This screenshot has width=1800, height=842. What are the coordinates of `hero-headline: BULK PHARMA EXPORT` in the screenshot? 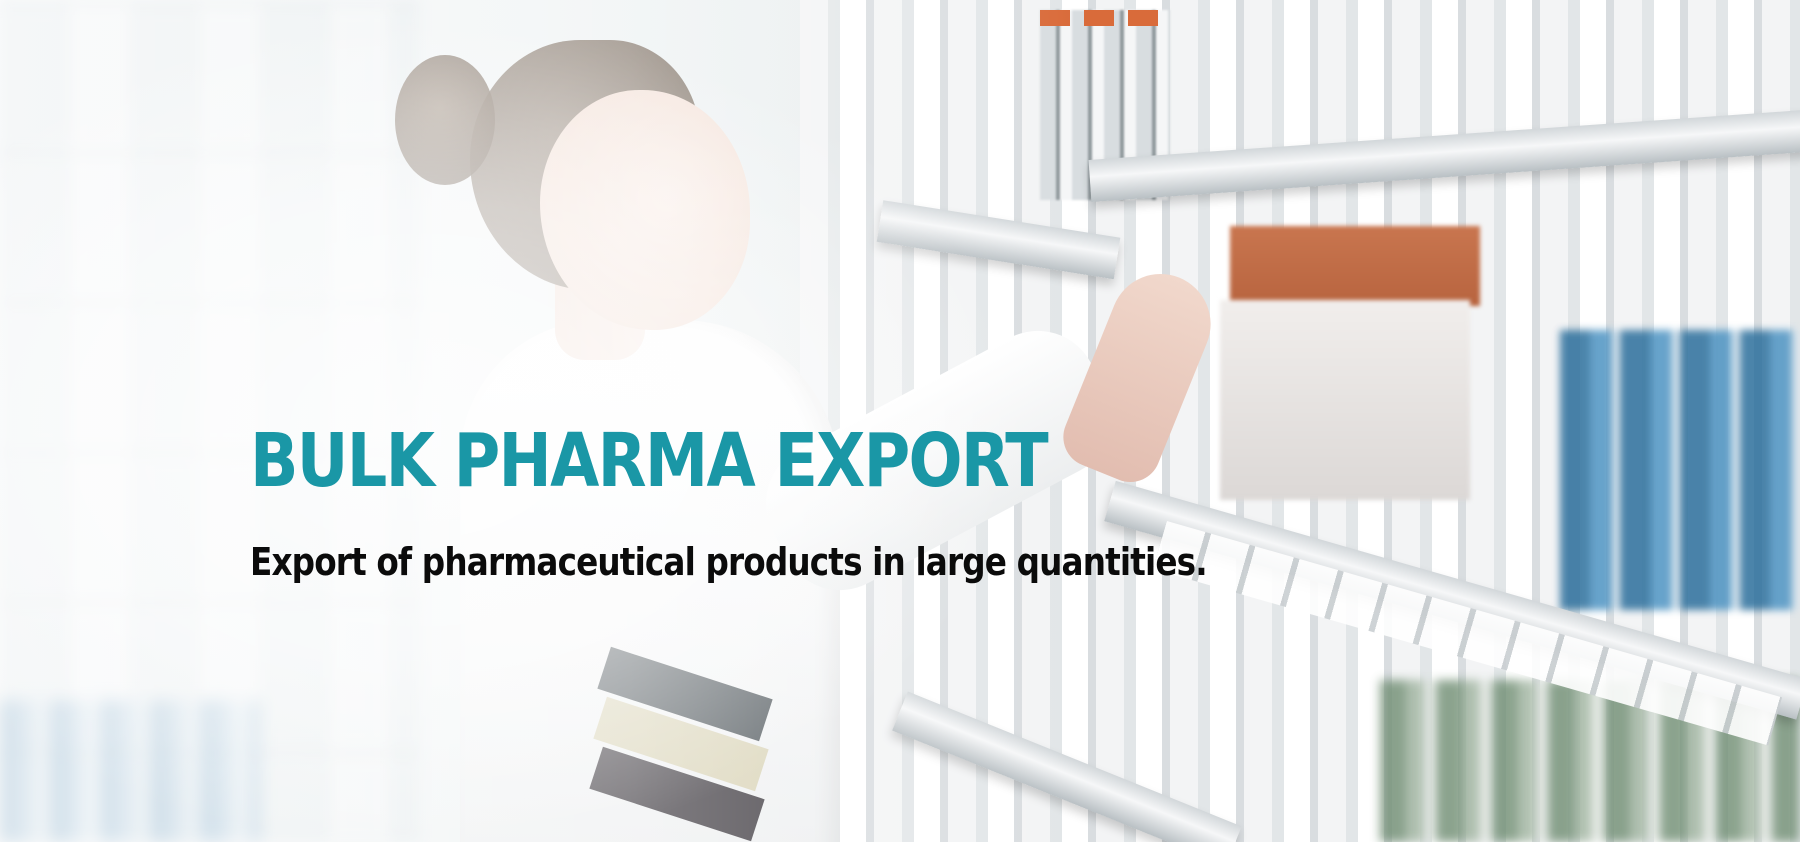 It's located at (649, 461).